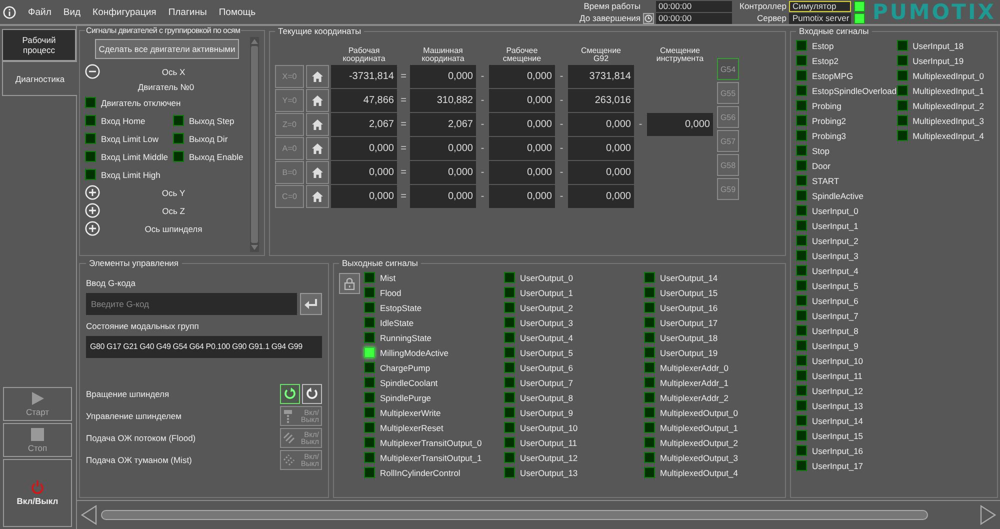  I want to click on menu-item: Конфигурация, so click(124, 12).